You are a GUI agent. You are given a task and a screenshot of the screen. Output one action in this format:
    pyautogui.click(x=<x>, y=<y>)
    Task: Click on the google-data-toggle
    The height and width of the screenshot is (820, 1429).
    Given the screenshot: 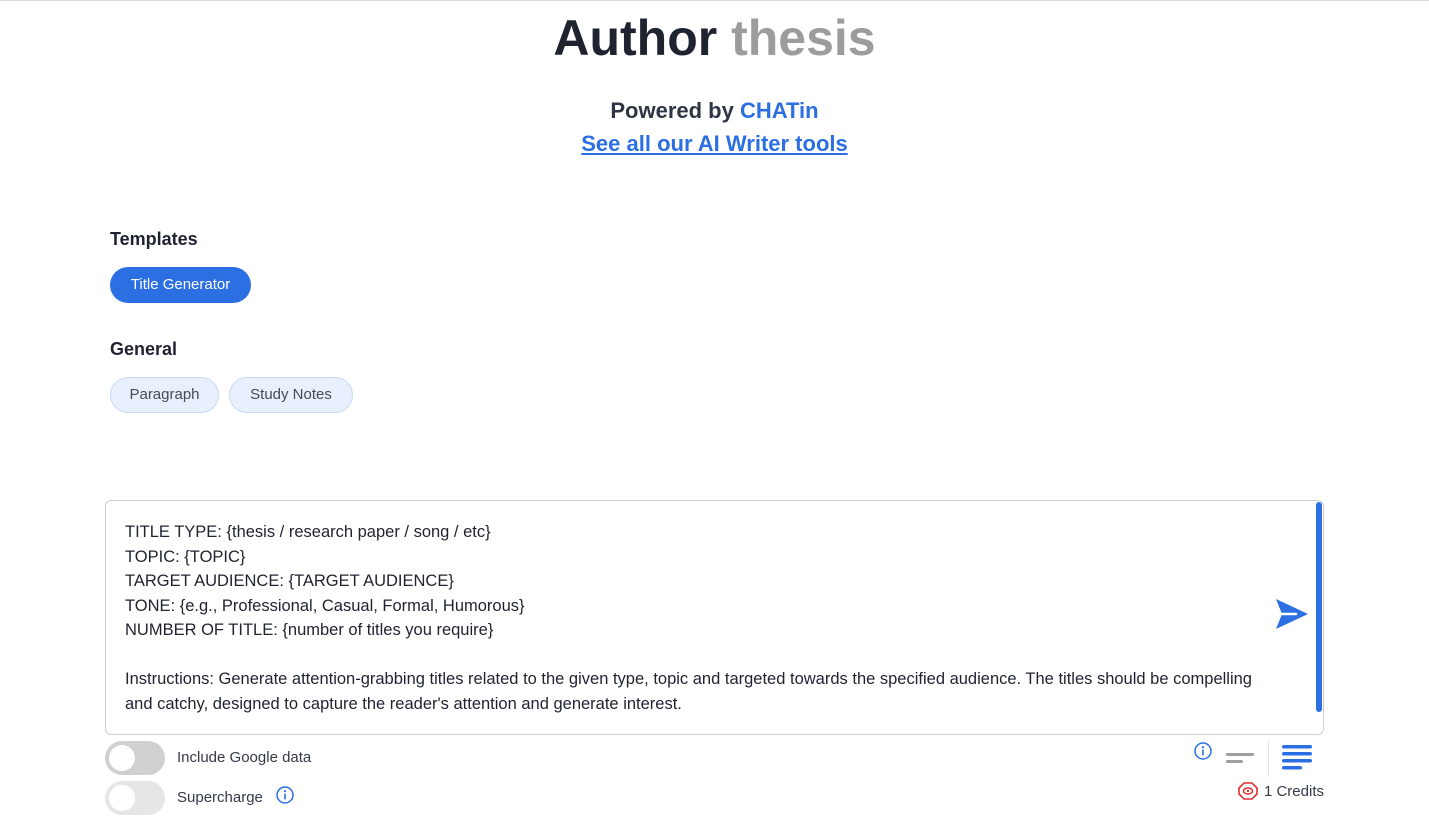 What is the action you would take?
    pyautogui.click(x=135, y=758)
    